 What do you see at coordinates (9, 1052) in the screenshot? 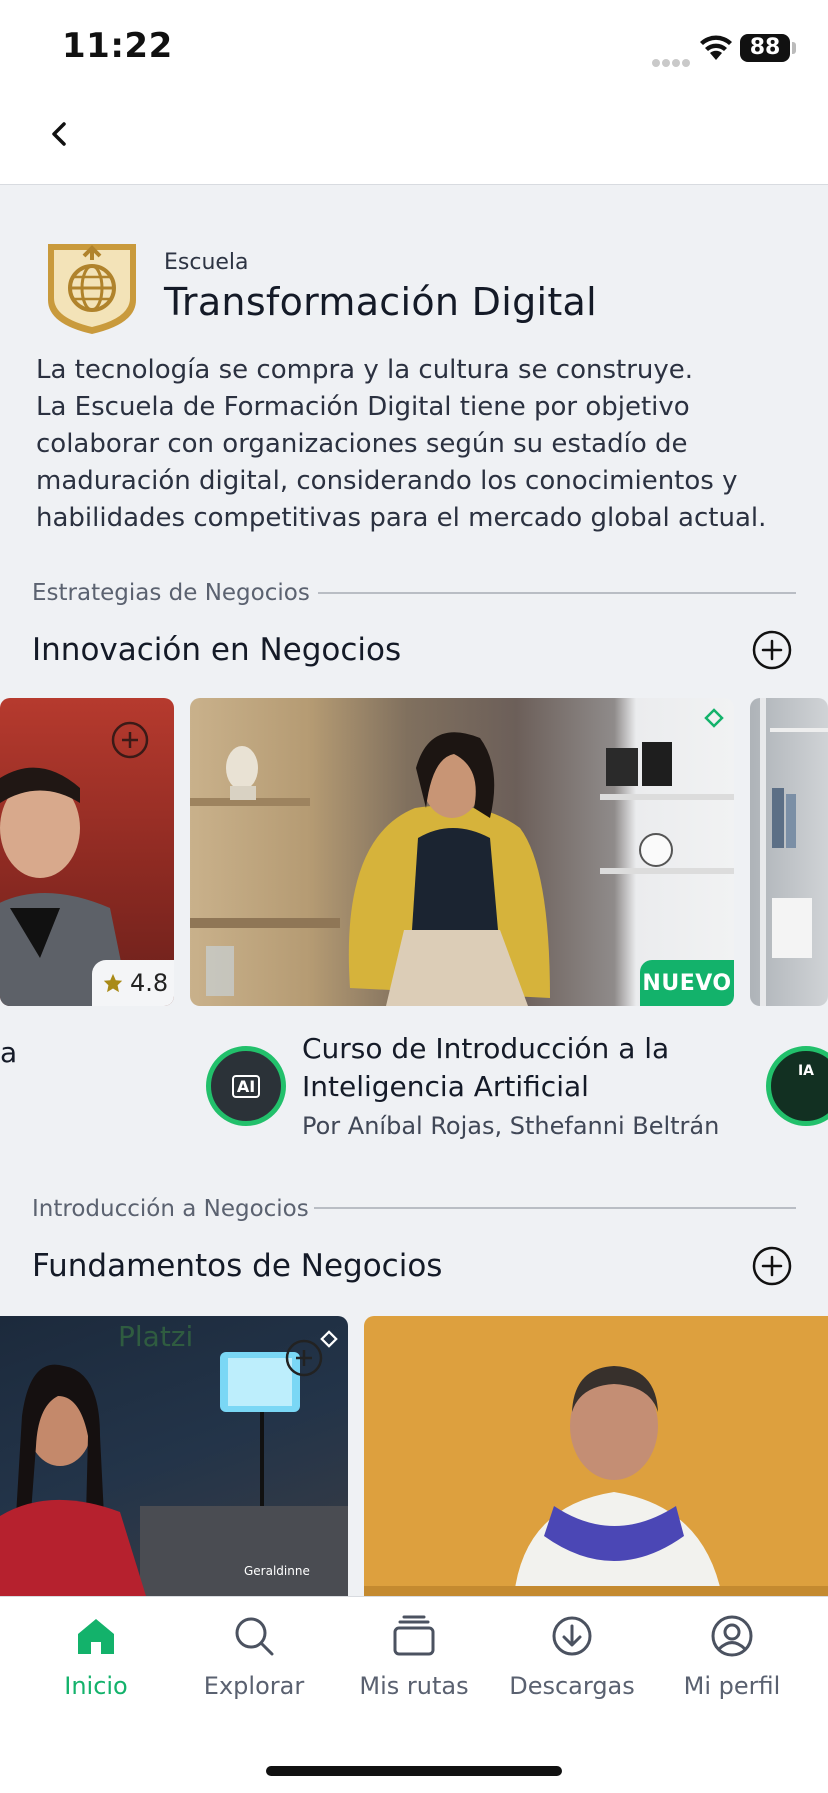
I see `course-title-partial: a` at bounding box center [9, 1052].